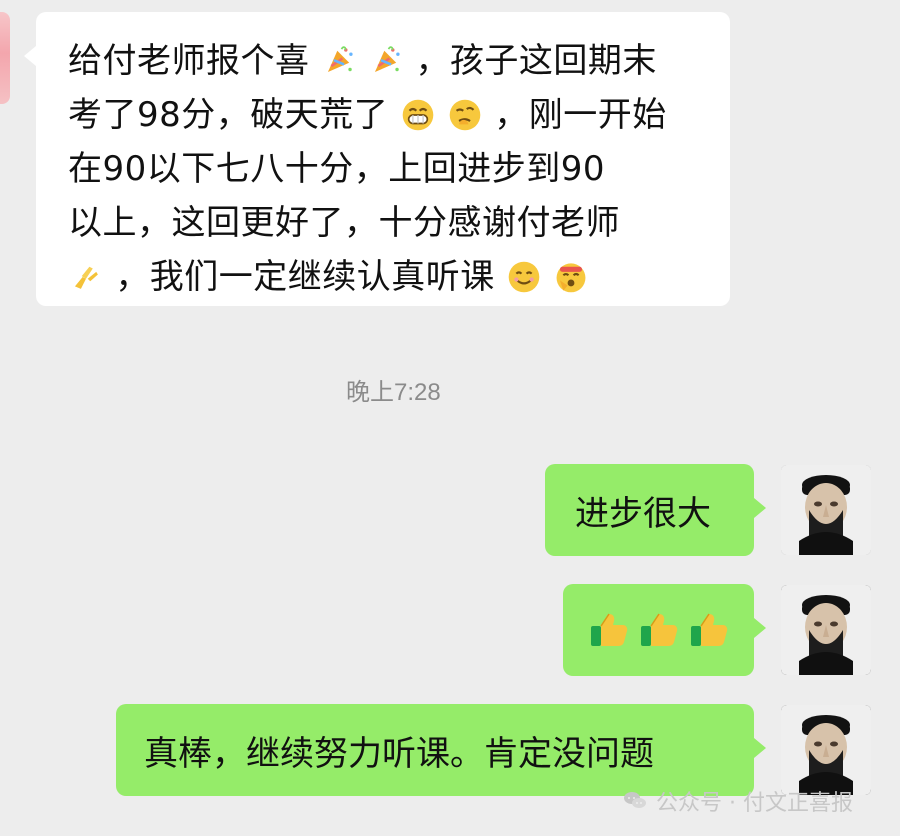 This screenshot has width=900, height=836. I want to click on thumbs-row, so click(658, 630).